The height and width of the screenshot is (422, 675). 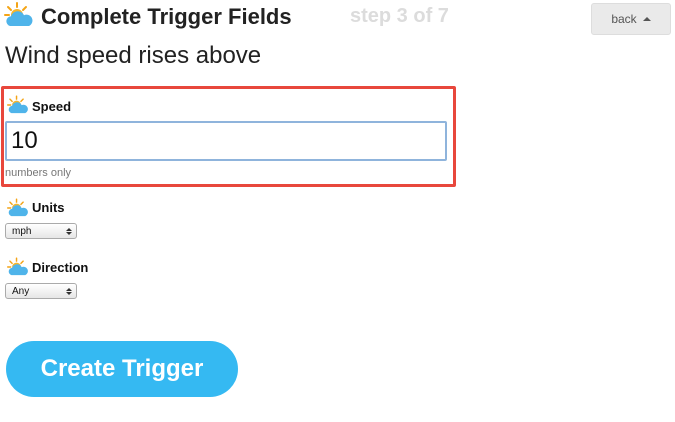 What do you see at coordinates (646, 18) in the screenshot?
I see `caret-up-icon` at bounding box center [646, 18].